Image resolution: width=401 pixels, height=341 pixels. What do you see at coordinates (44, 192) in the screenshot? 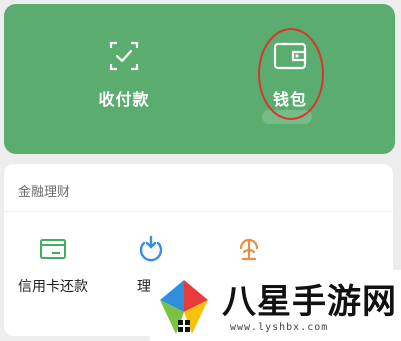
I see `section-title: 金融理财` at bounding box center [44, 192].